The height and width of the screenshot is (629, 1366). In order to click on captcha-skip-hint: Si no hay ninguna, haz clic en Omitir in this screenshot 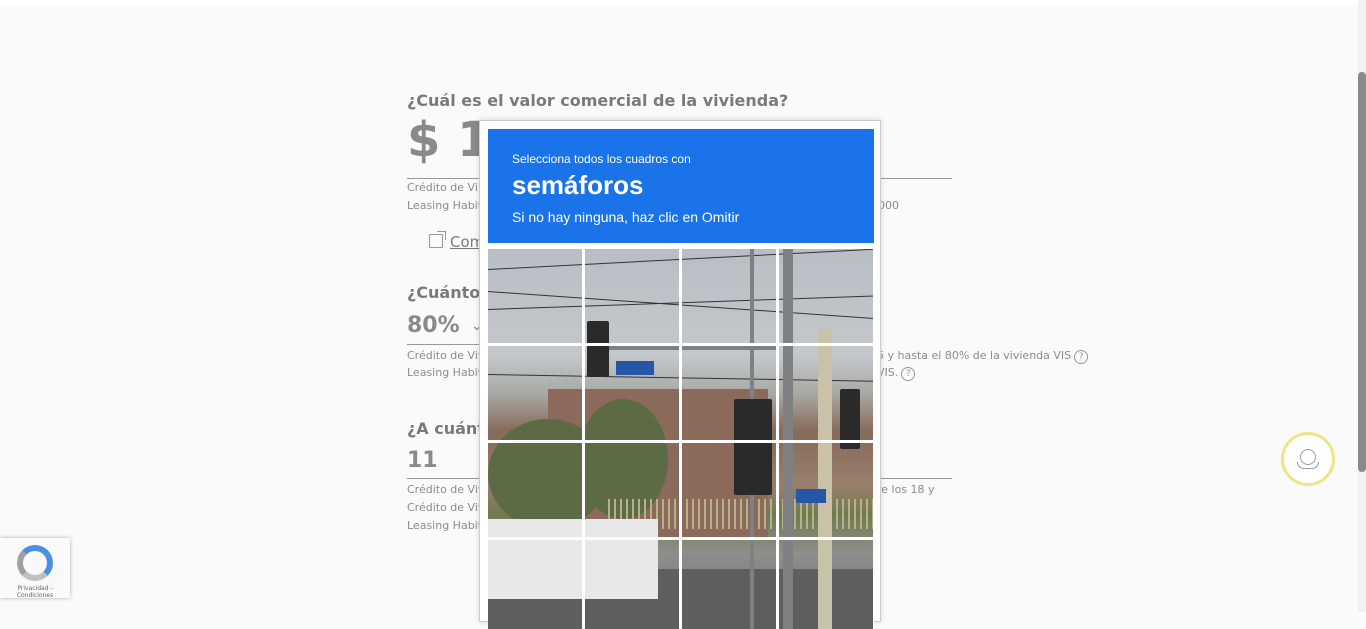, I will do `click(626, 217)`.